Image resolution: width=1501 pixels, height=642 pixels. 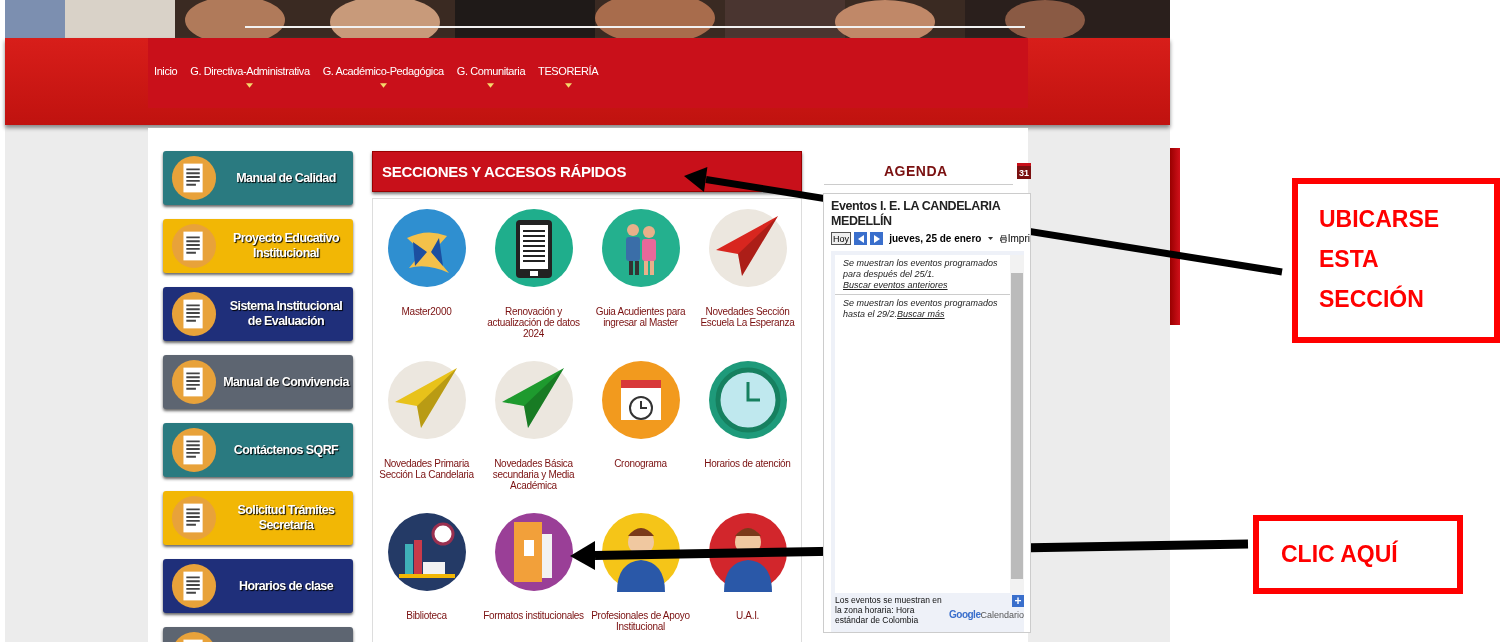 I want to click on printer-icon, so click(x=1003, y=238).